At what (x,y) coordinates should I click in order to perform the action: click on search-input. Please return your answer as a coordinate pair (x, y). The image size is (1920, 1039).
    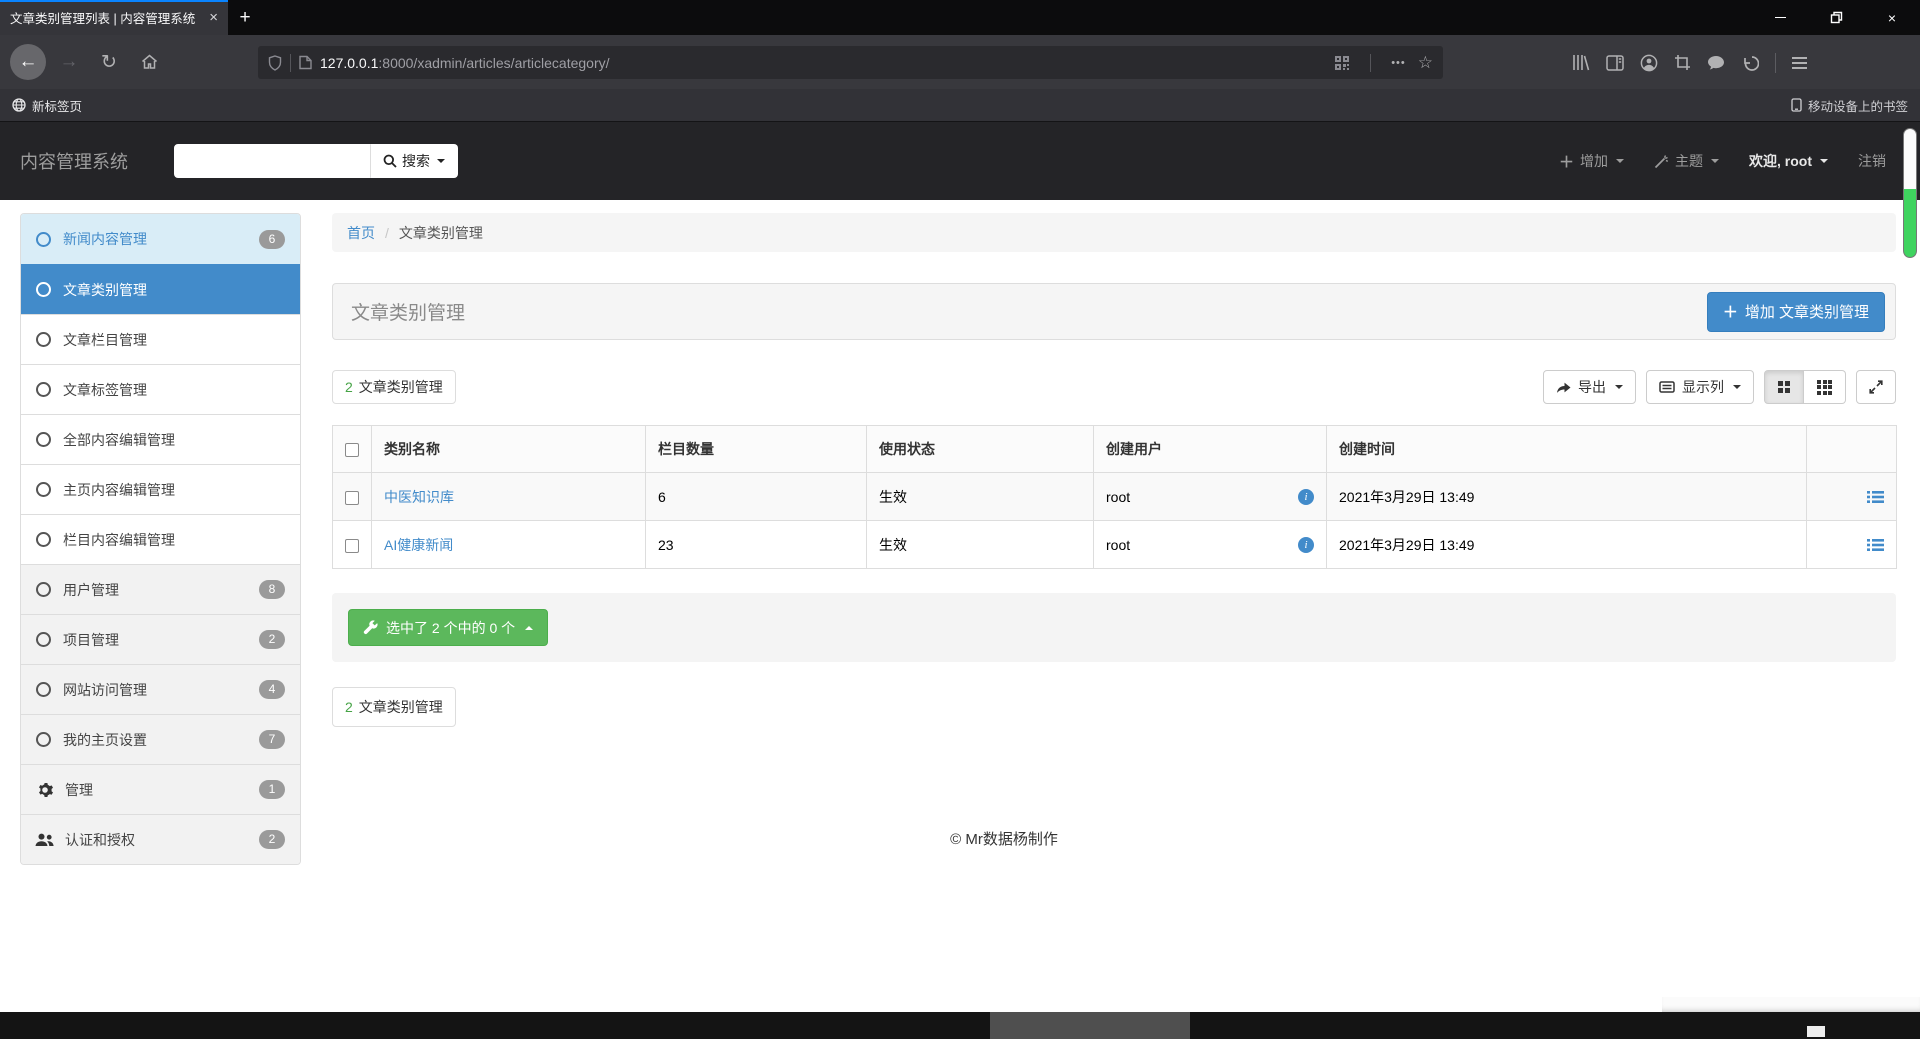
    Looking at the image, I should click on (272, 161).